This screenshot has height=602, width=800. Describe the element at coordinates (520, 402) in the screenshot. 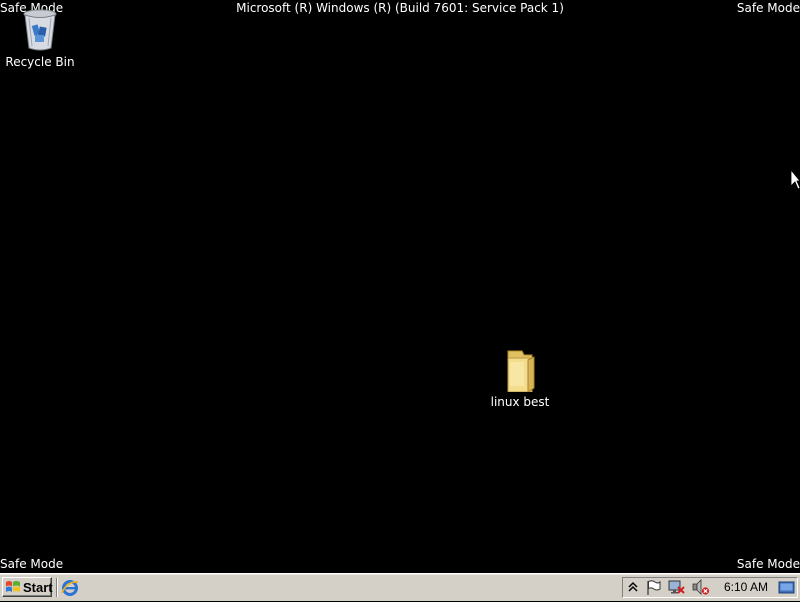

I see `desktop-icon-label: linux best` at that location.